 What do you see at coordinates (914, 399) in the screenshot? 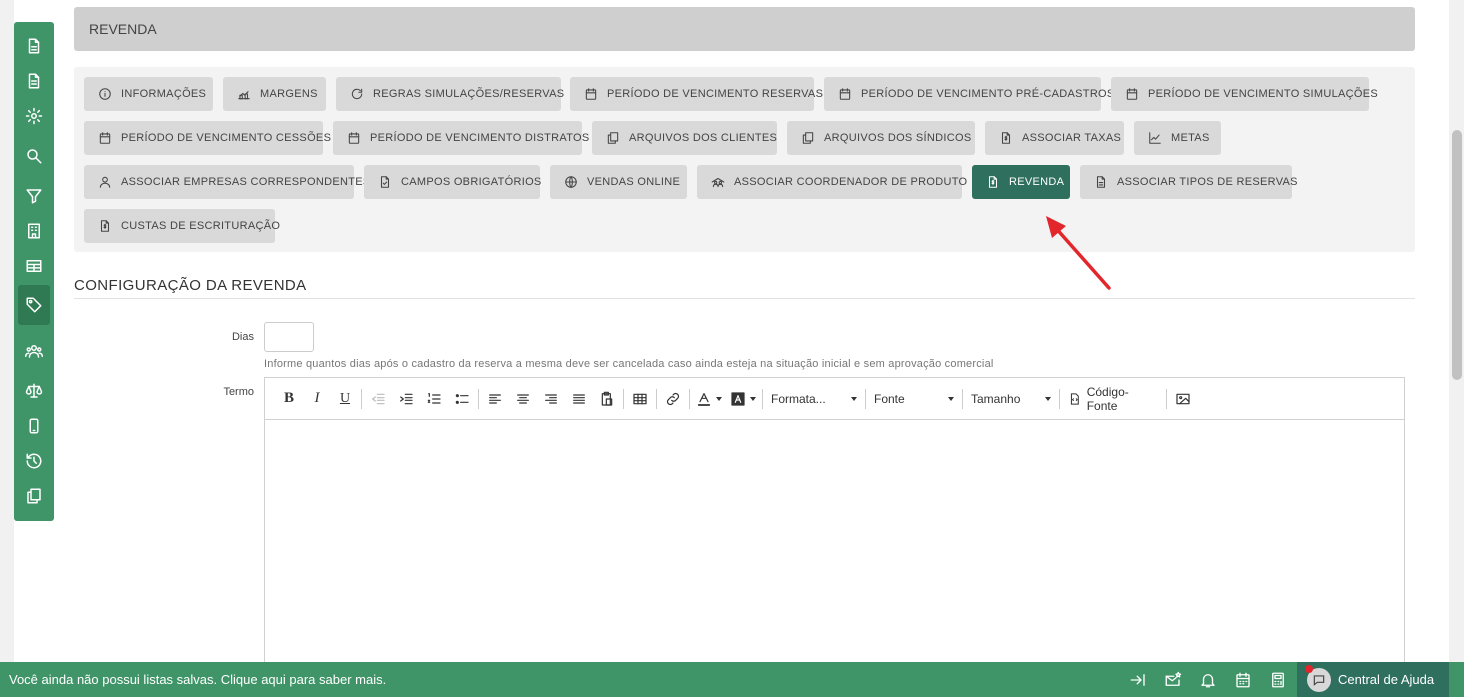
I see `font-dropdown: Fonte` at bounding box center [914, 399].